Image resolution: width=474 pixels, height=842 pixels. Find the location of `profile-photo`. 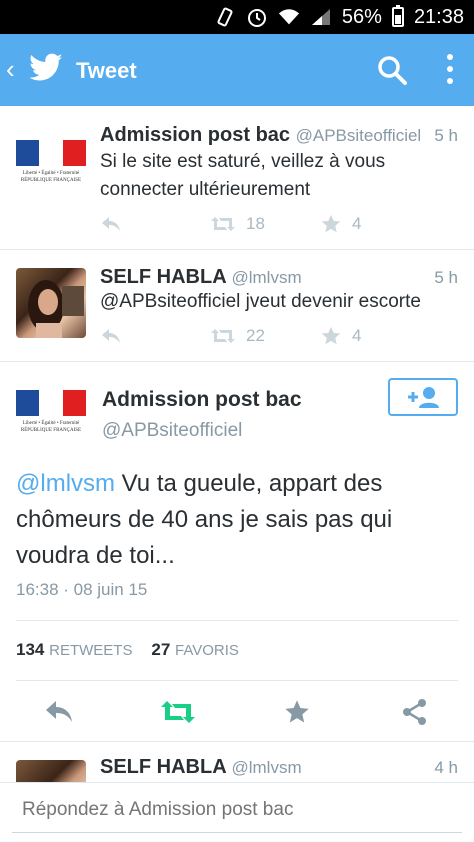

profile-photo is located at coordinates (56, 309).